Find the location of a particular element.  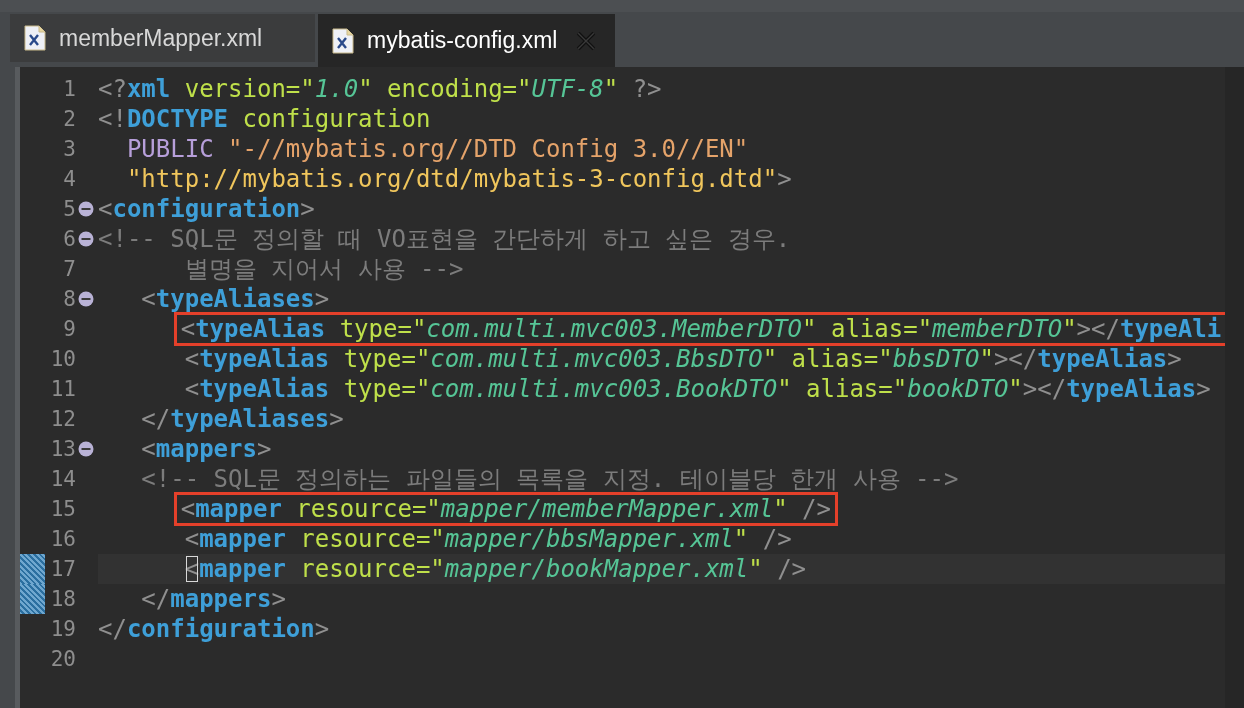

code-line: <!-- SQL문 정의하는 파일들의 목록을 지정. 테이블당 한개 사용 --> is located at coordinates (550, 479).